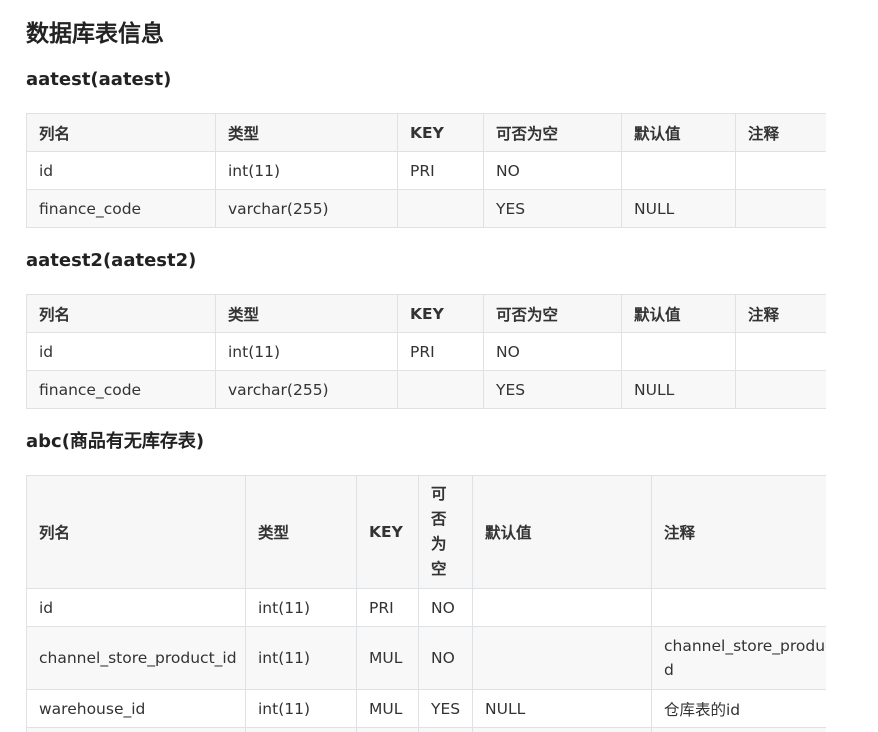  I want to click on cell-name: warehouse_id, so click(136, 708).